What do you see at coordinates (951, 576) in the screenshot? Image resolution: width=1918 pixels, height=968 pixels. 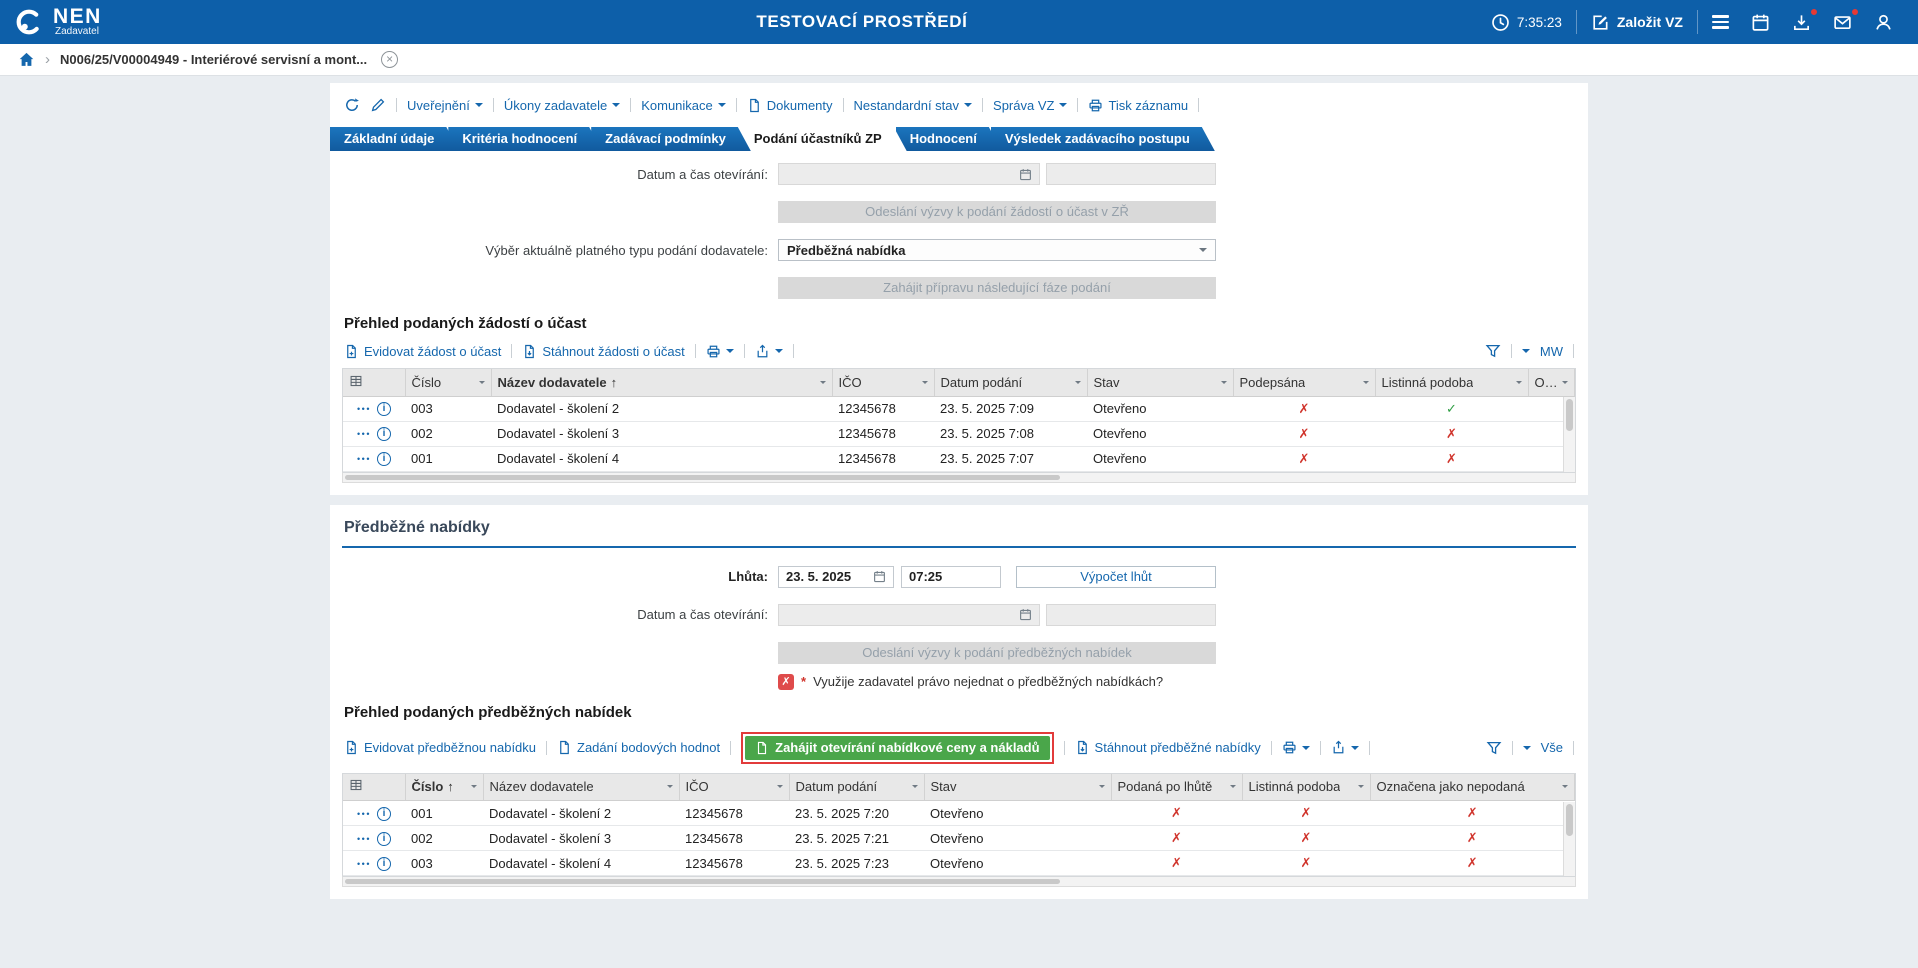 I see `lhuta-time-input: 07:25` at bounding box center [951, 576].